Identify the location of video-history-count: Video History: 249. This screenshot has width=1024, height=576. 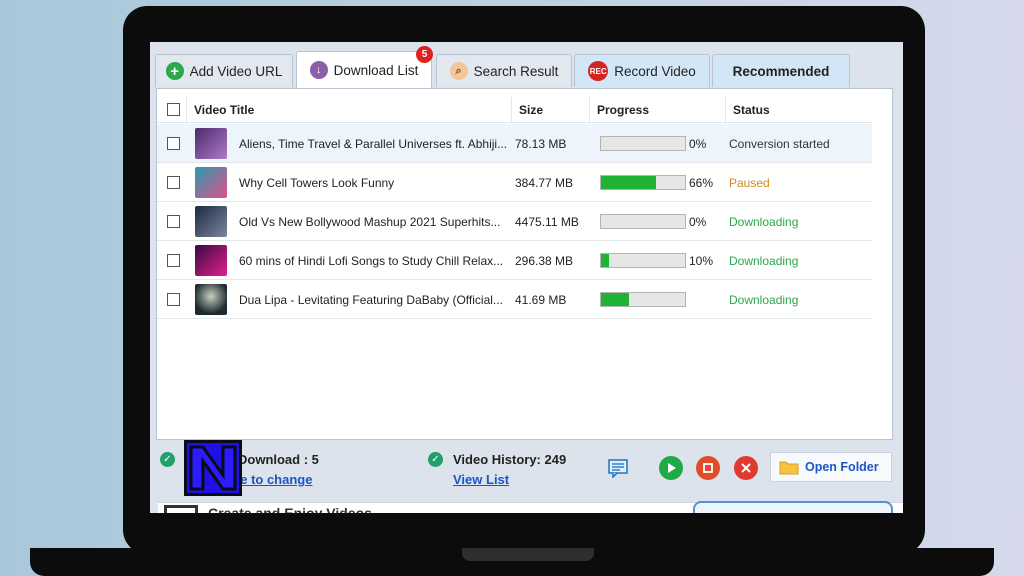
(510, 459).